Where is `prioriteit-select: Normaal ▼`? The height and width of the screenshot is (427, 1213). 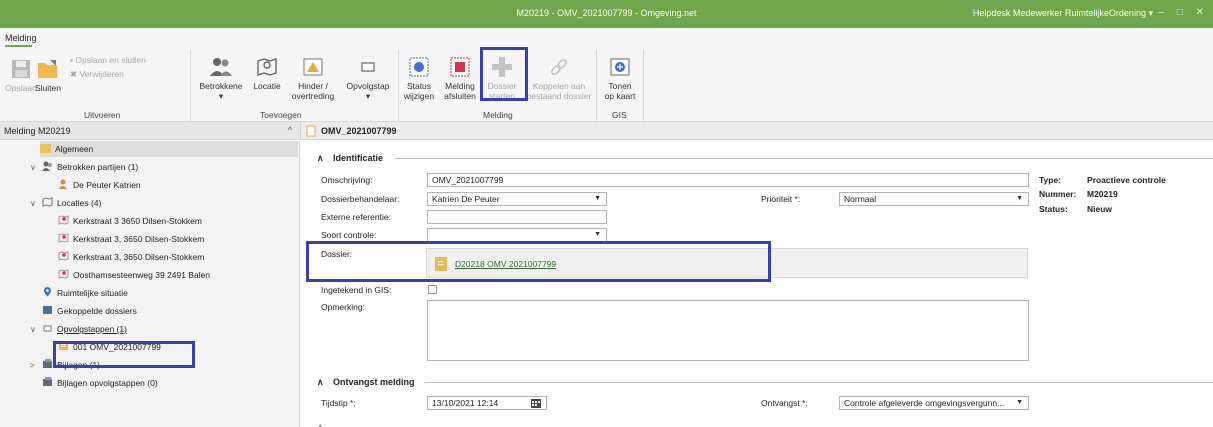
prioriteit-select: Normaal ▼ is located at coordinates (934, 199).